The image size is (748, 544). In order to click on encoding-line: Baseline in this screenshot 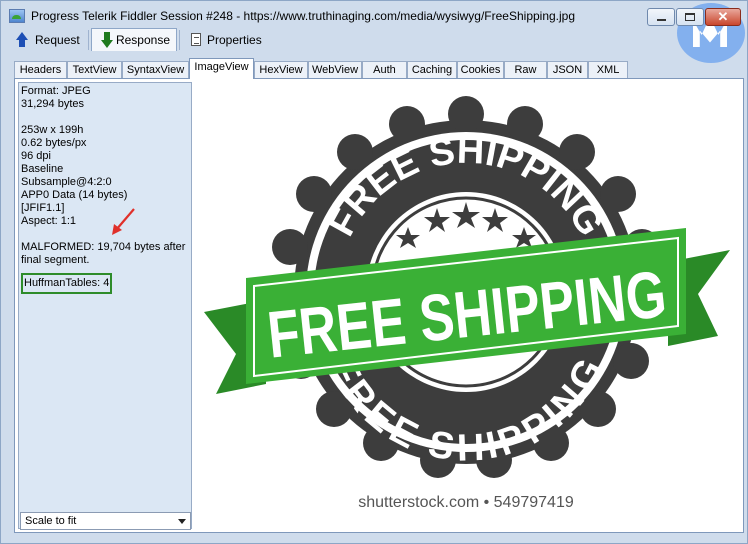, I will do `click(42, 169)`.